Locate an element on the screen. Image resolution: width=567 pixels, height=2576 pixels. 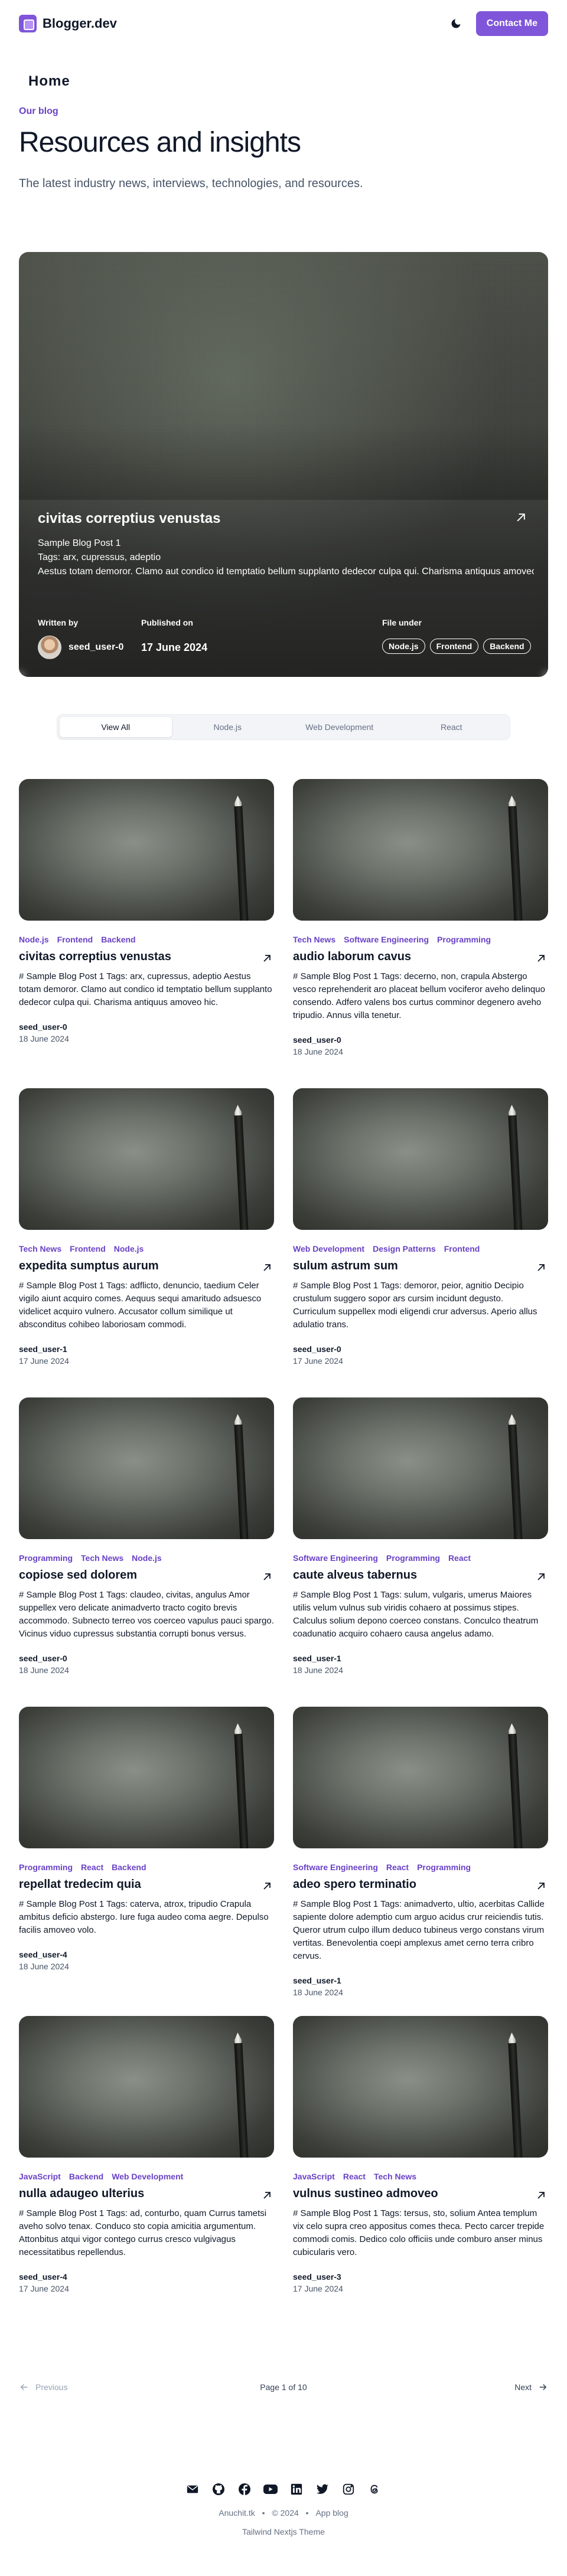
tab-nodejs: Node.js is located at coordinates (228, 727).